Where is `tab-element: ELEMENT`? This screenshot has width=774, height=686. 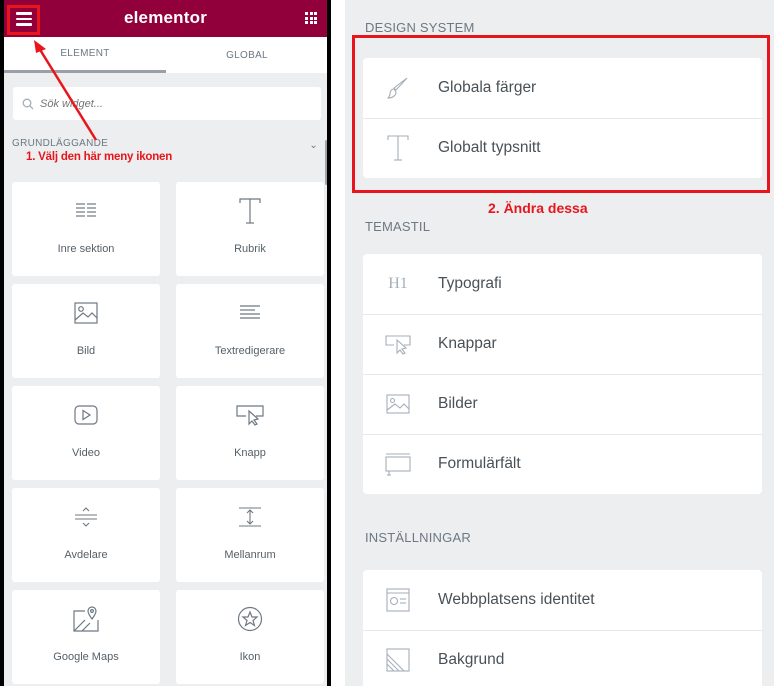 tab-element: ELEMENT is located at coordinates (85, 55).